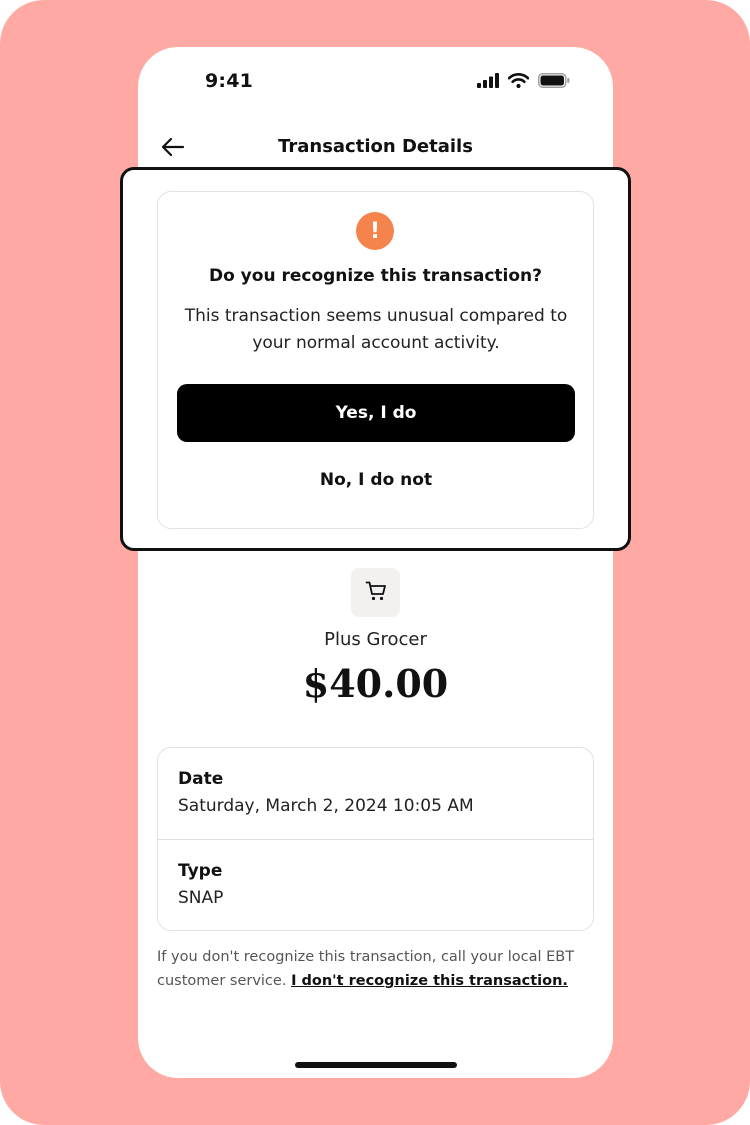 The height and width of the screenshot is (1125, 750). Describe the element at coordinates (201, 898) in the screenshot. I see `detail-value: SNAP` at that location.